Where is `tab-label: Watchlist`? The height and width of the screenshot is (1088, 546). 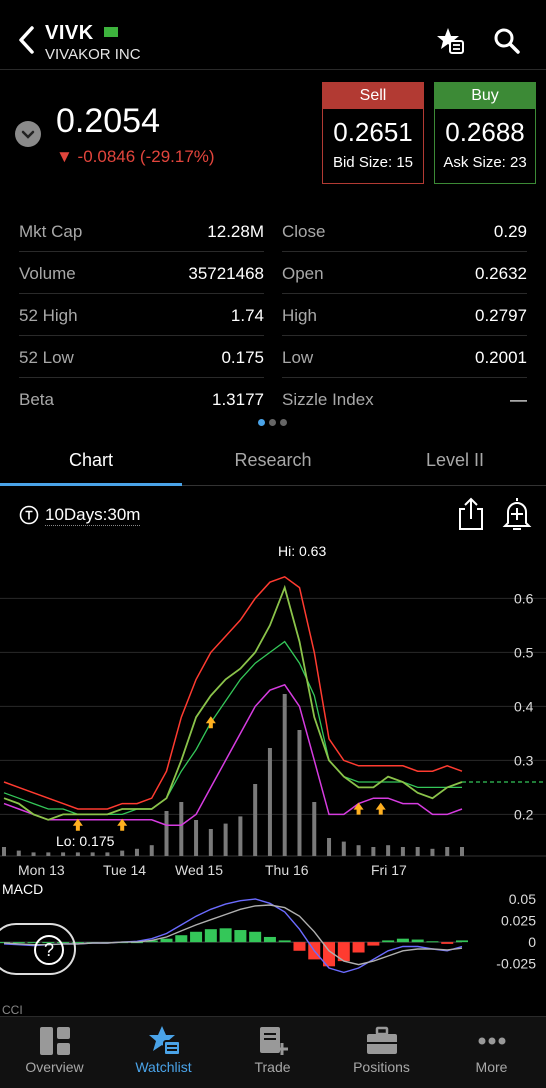 tab-label: Watchlist is located at coordinates (163, 1067).